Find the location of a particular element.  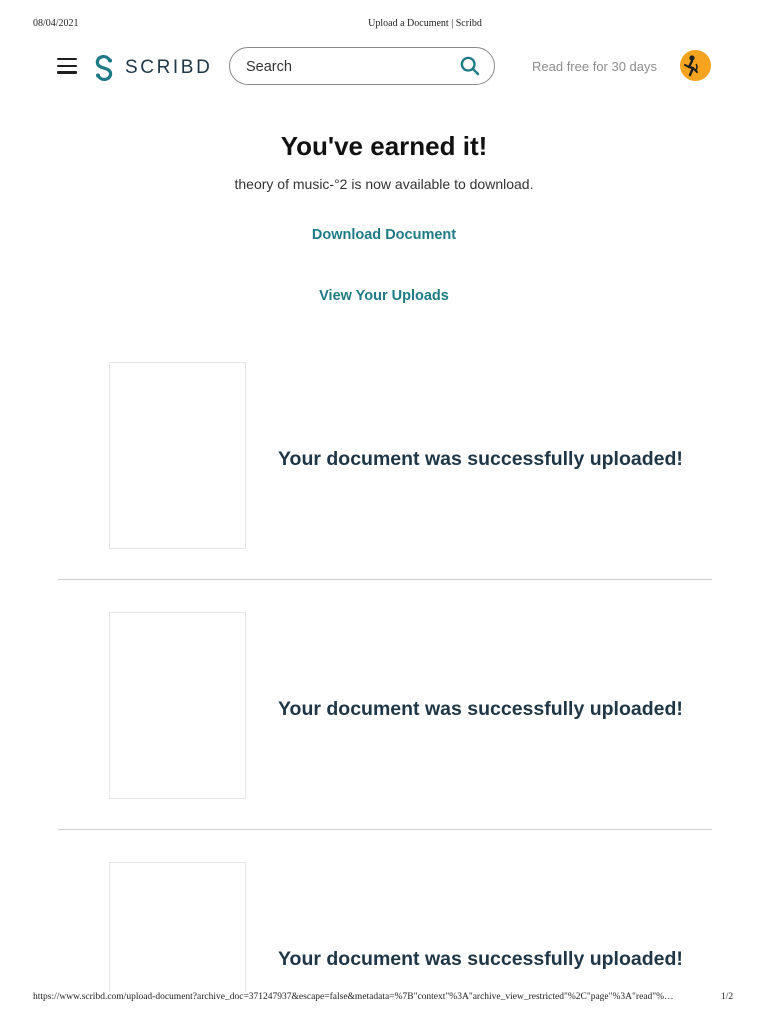

avatar-figure-icon is located at coordinates (691, 66).